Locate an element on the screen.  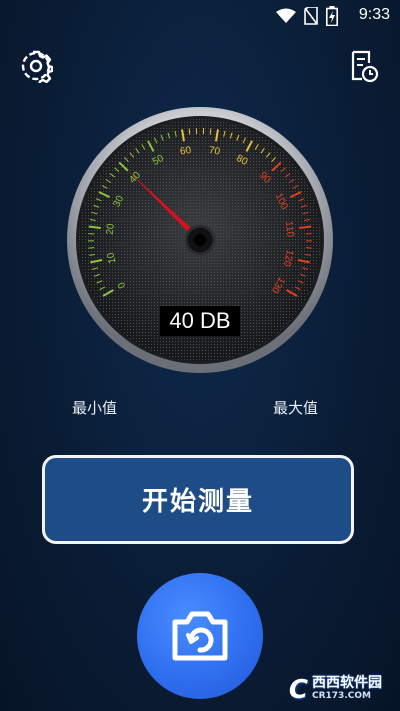
camera-button is located at coordinates (200, 636).